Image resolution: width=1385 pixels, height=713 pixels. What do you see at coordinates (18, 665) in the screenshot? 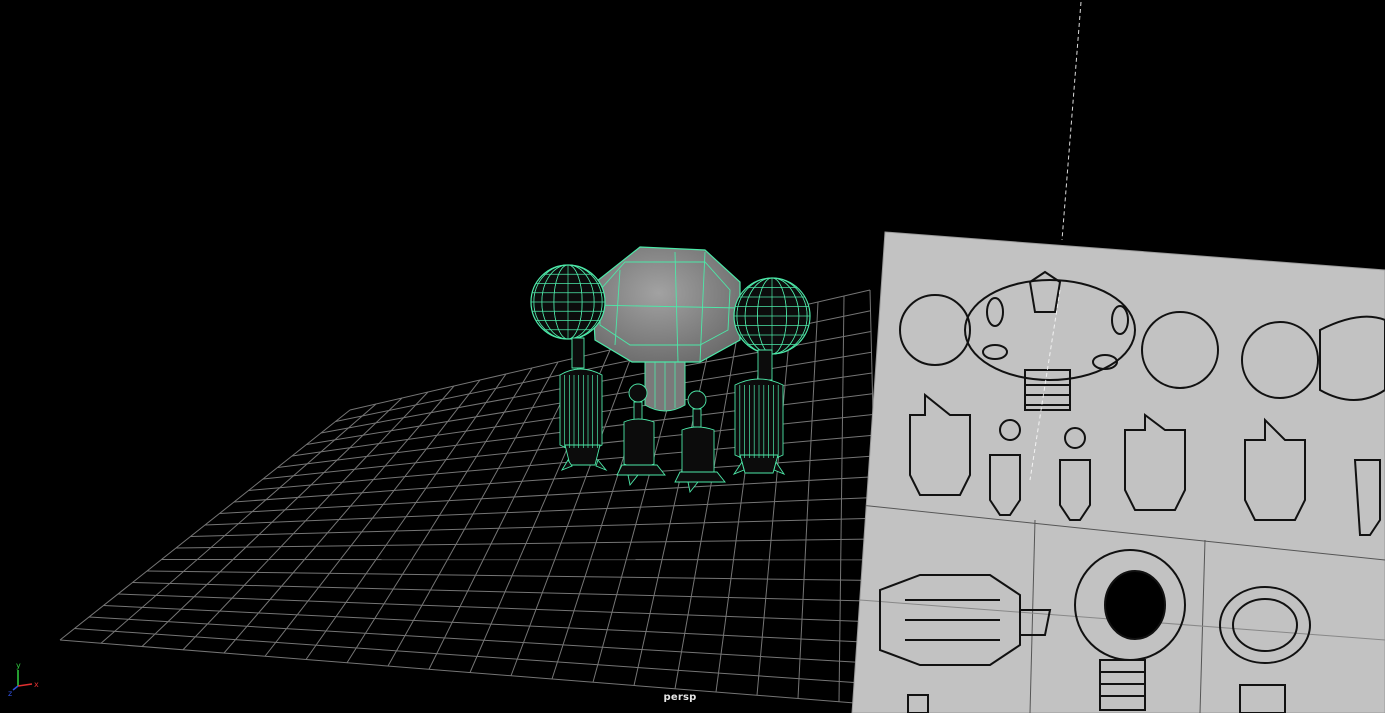
I see `axis-y-label: y` at bounding box center [18, 665].